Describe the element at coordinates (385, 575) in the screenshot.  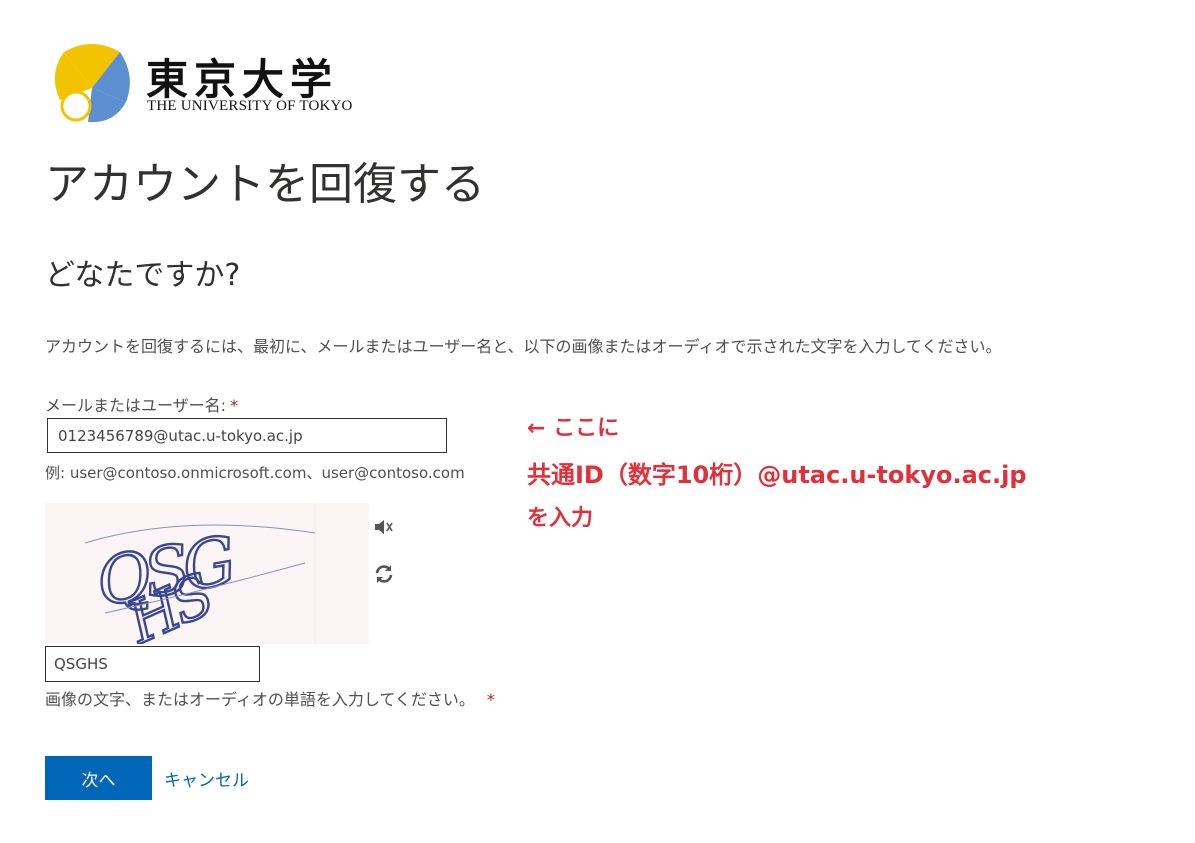
I see `refresh-icon` at that location.